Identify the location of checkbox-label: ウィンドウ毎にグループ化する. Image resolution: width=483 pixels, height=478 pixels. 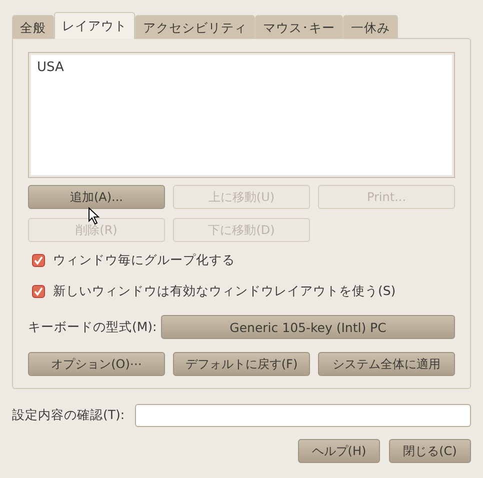
(144, 260).